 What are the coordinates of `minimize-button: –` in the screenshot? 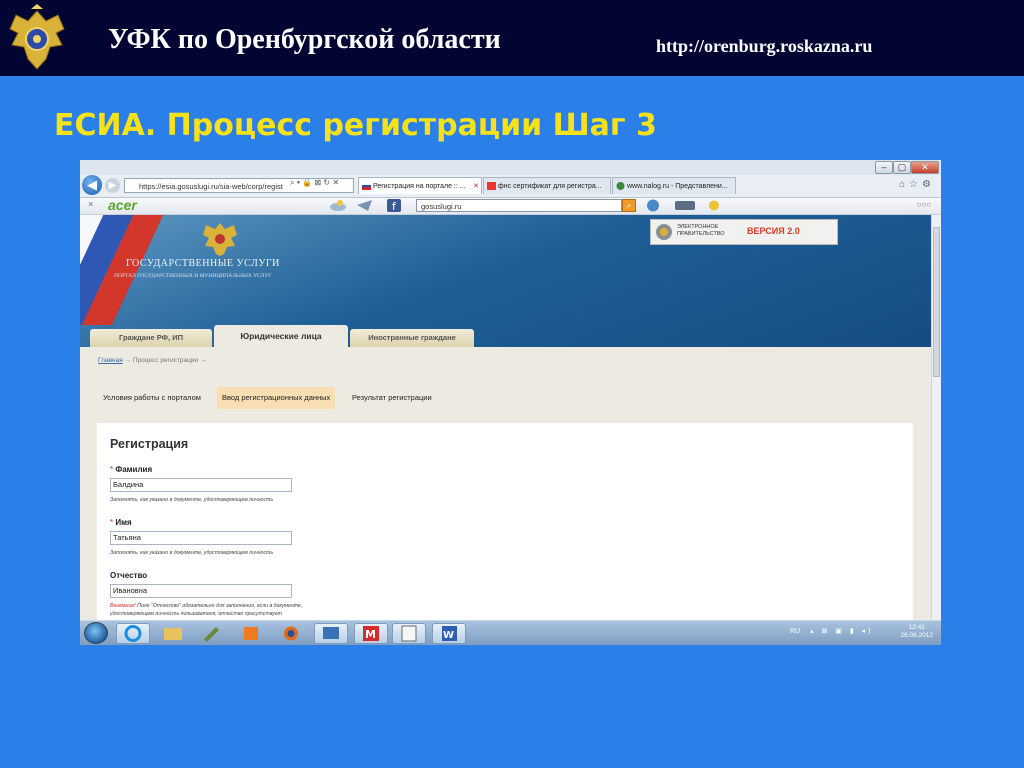 It's located at (884, 167).